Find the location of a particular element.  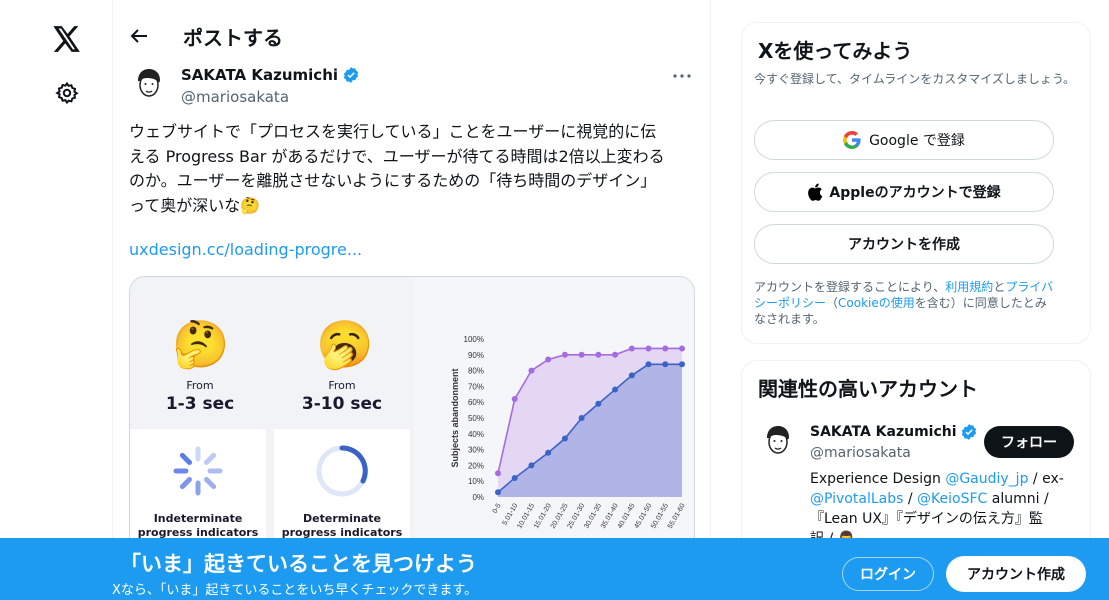

card-label-line1: Indeterminate is located at coordinates (198, 518).